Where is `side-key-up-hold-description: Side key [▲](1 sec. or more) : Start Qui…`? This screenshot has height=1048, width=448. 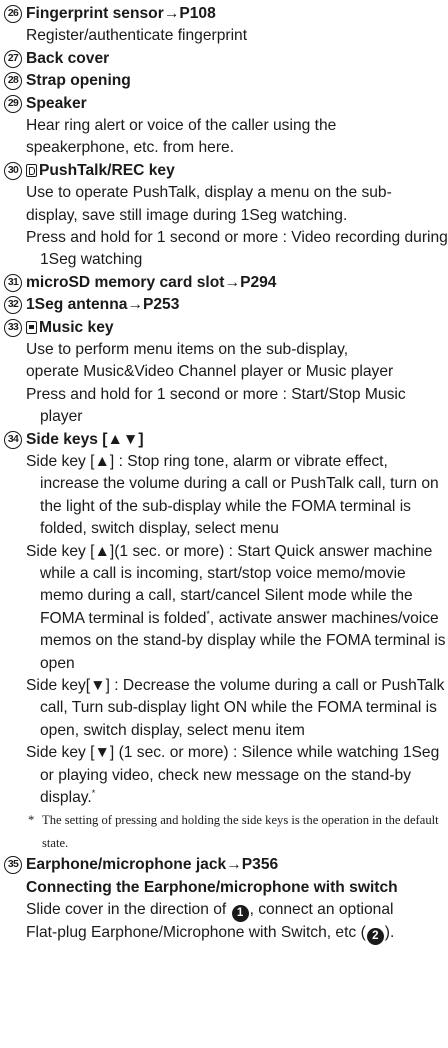 side-key-up-hold-description: Side key [▲](1 sec. or more) : Start Qui… is located at coordinates (236, 607).